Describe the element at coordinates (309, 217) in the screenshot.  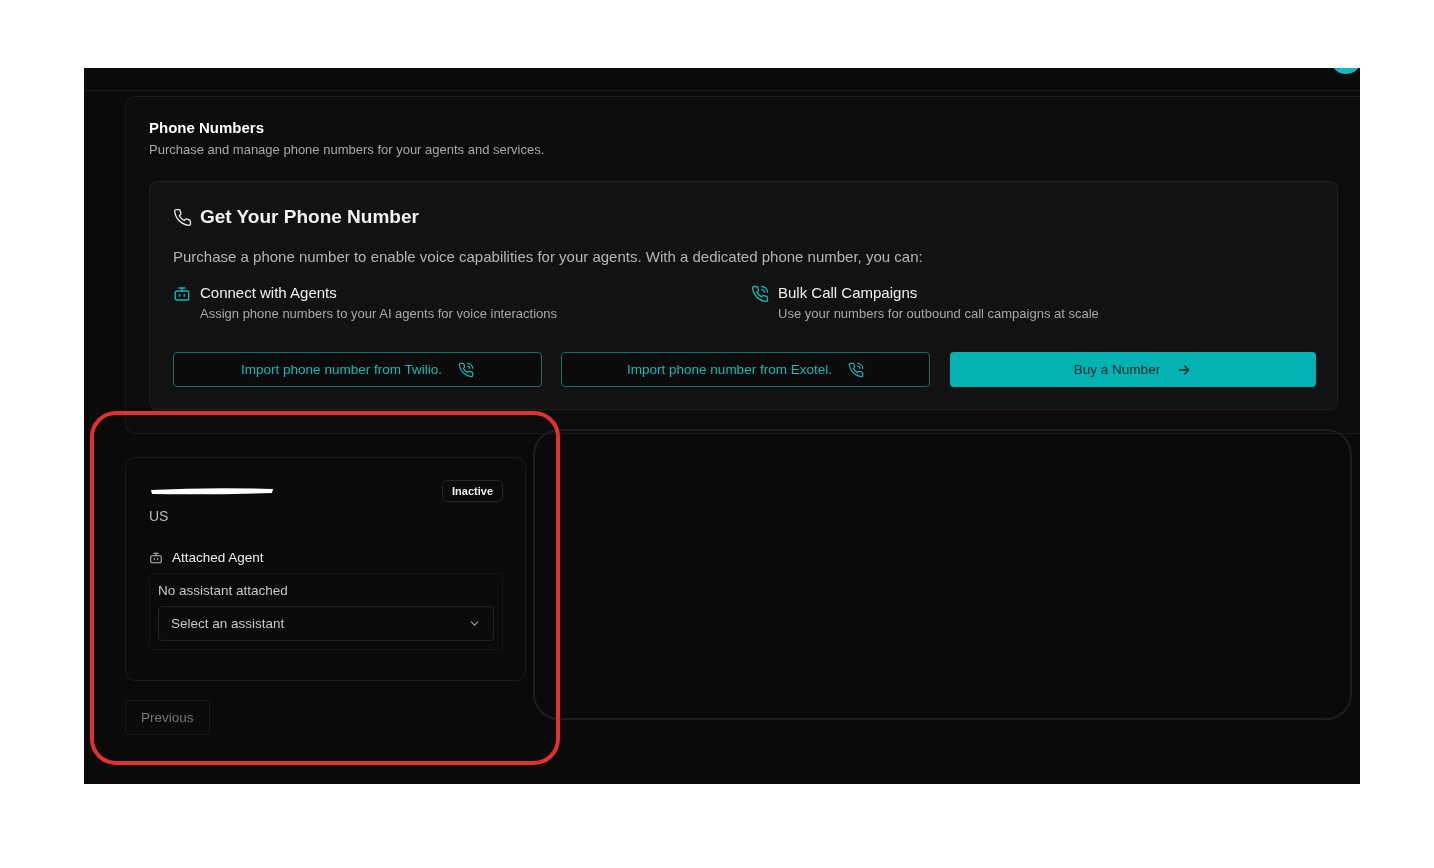
I see `promo-title: Get Your Phone Number` at that location.